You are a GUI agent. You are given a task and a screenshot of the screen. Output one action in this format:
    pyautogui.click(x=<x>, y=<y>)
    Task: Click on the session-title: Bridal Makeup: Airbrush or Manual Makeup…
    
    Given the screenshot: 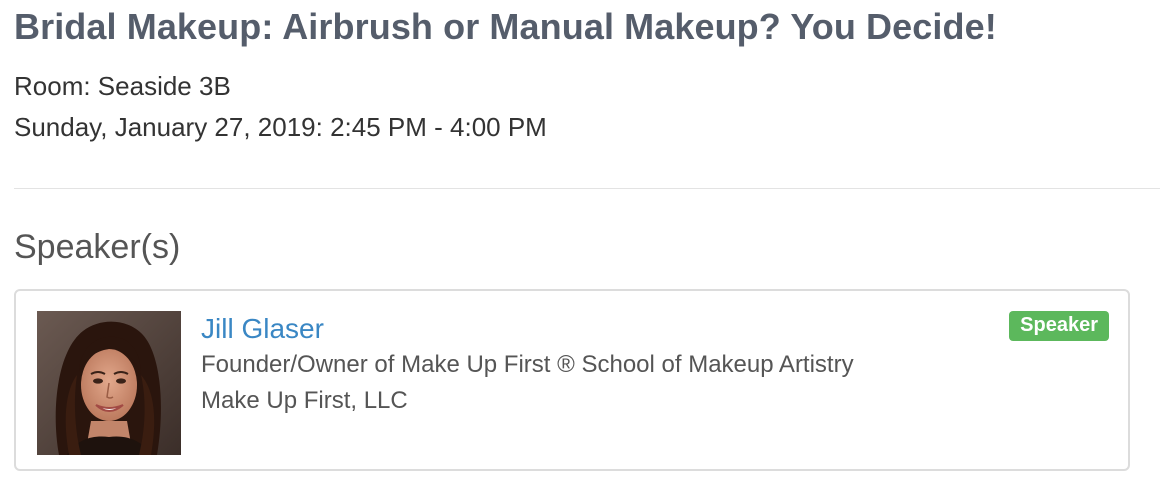 What is the action you would take?
    pyautogui.click(x=505, y=26)
    